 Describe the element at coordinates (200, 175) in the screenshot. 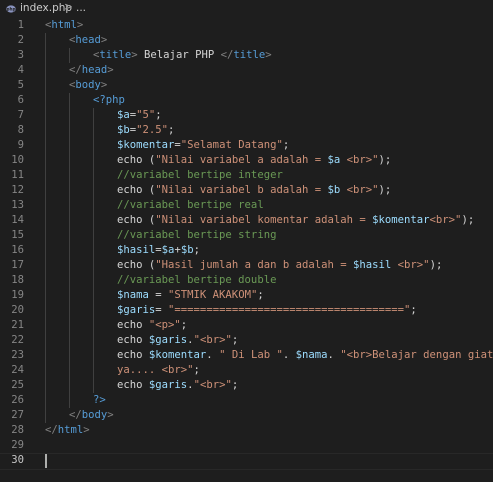

I see `code-line: //variabel bertipe integer` at that location.